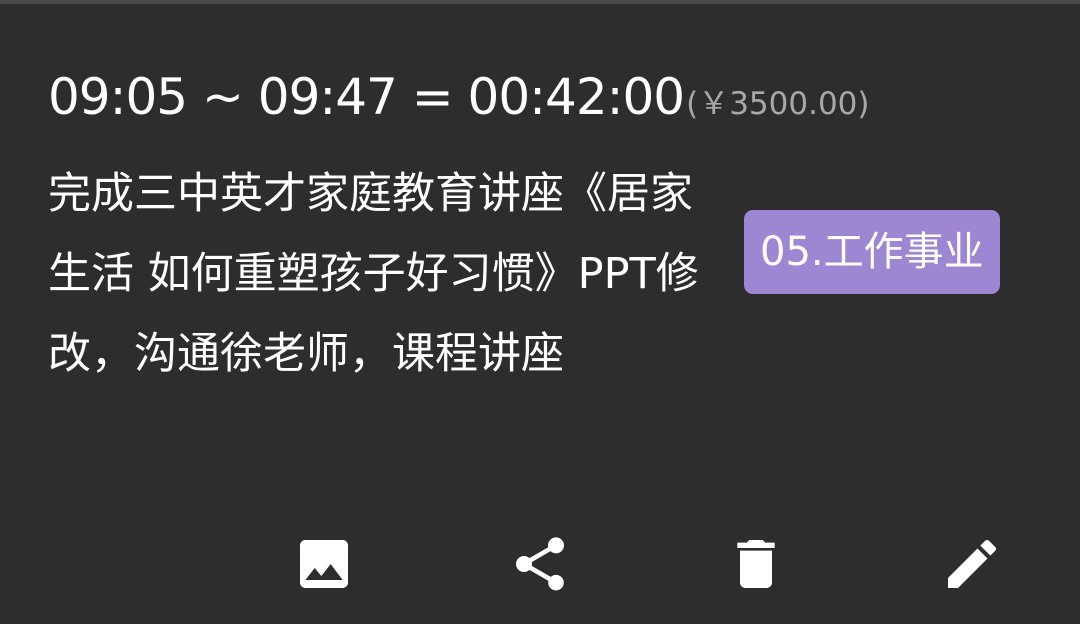 Image resolution: width=1080 pixels, height=624 pixels. I want to click on action-bar, so click(540, 564).